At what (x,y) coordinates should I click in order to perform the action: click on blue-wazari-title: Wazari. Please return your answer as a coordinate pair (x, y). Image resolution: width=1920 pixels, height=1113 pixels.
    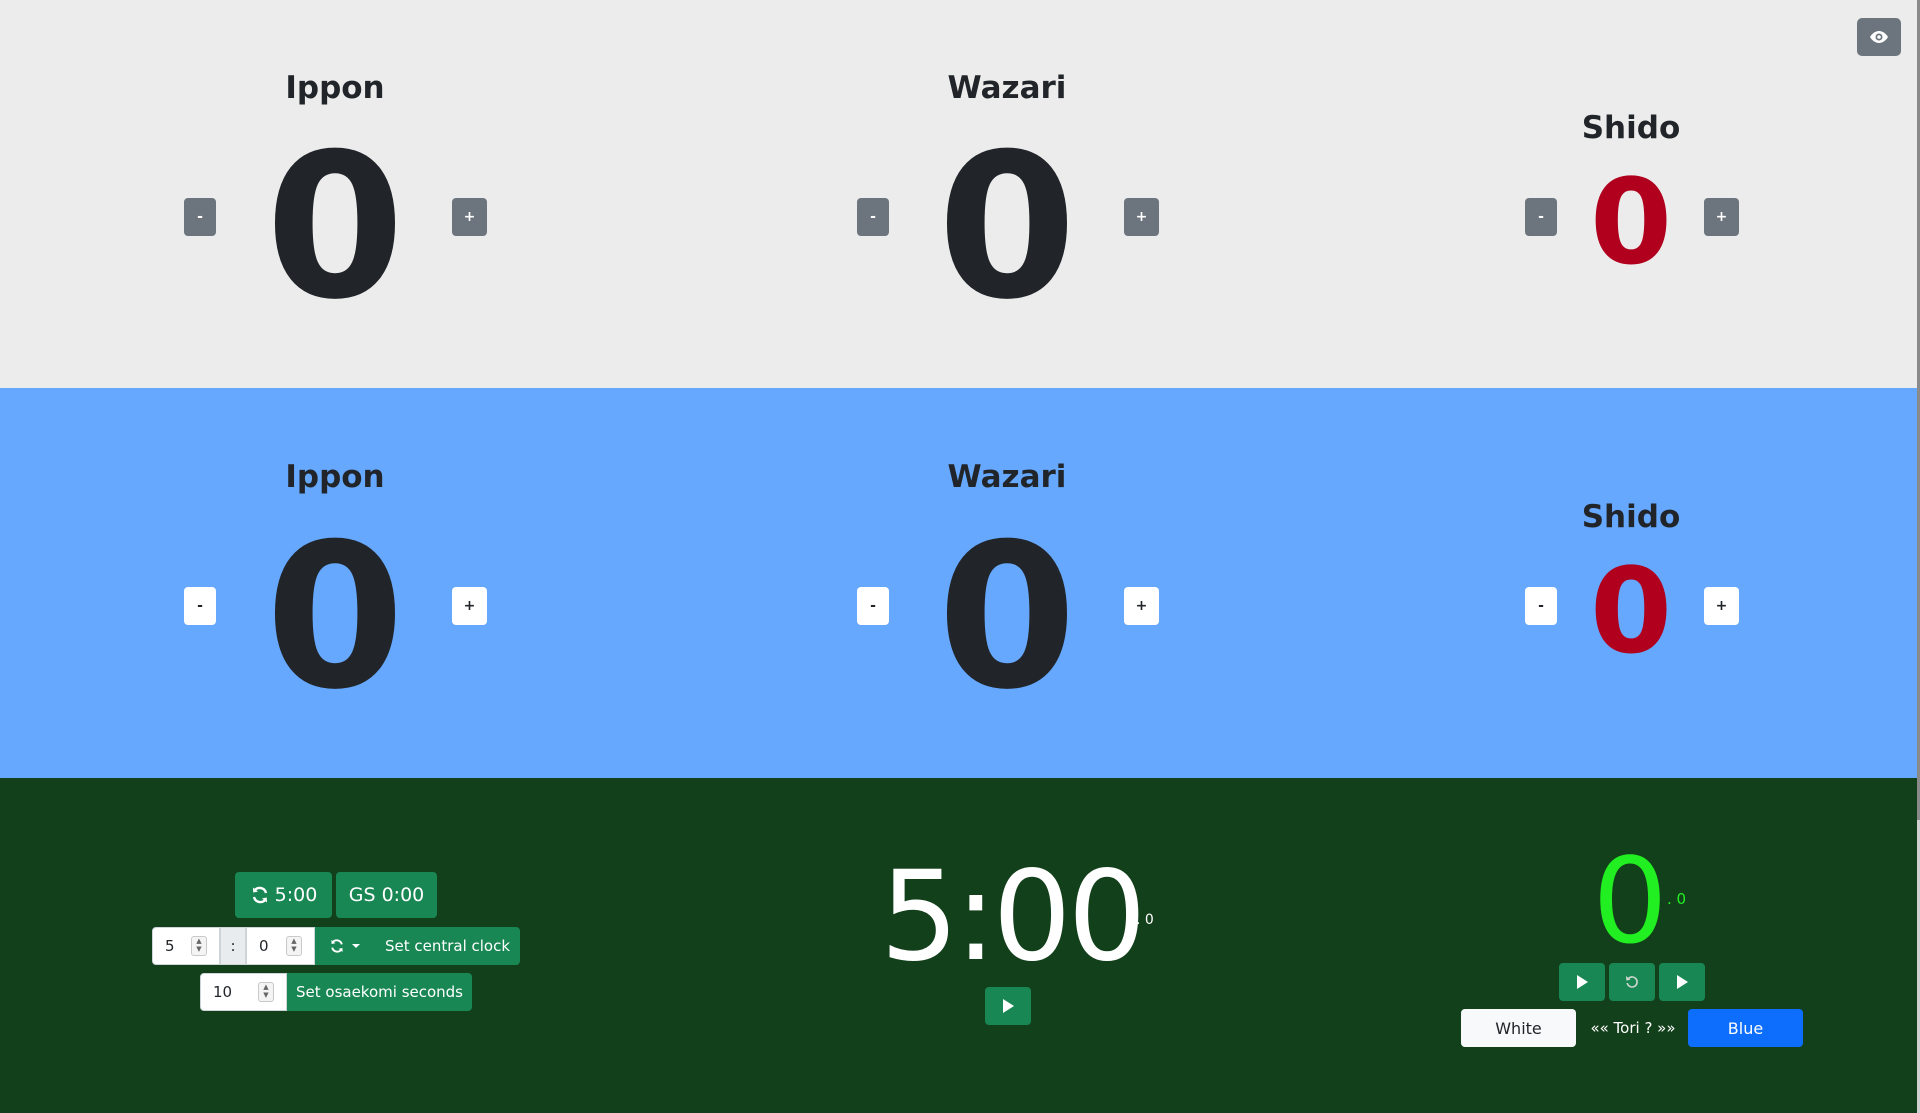
    Looking at the image, I should click on (1007, 477).